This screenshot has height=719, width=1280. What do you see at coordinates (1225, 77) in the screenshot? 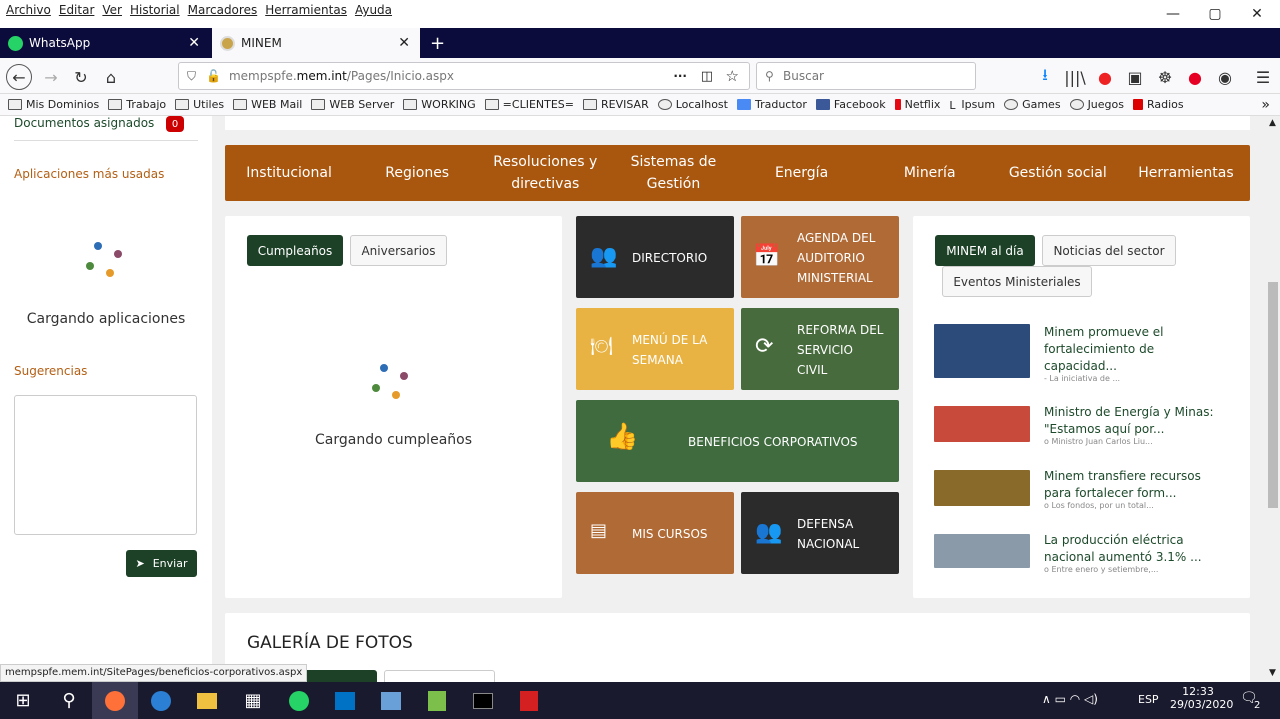
I see `account-icon: ◉` at bounding box center [1225, 77].